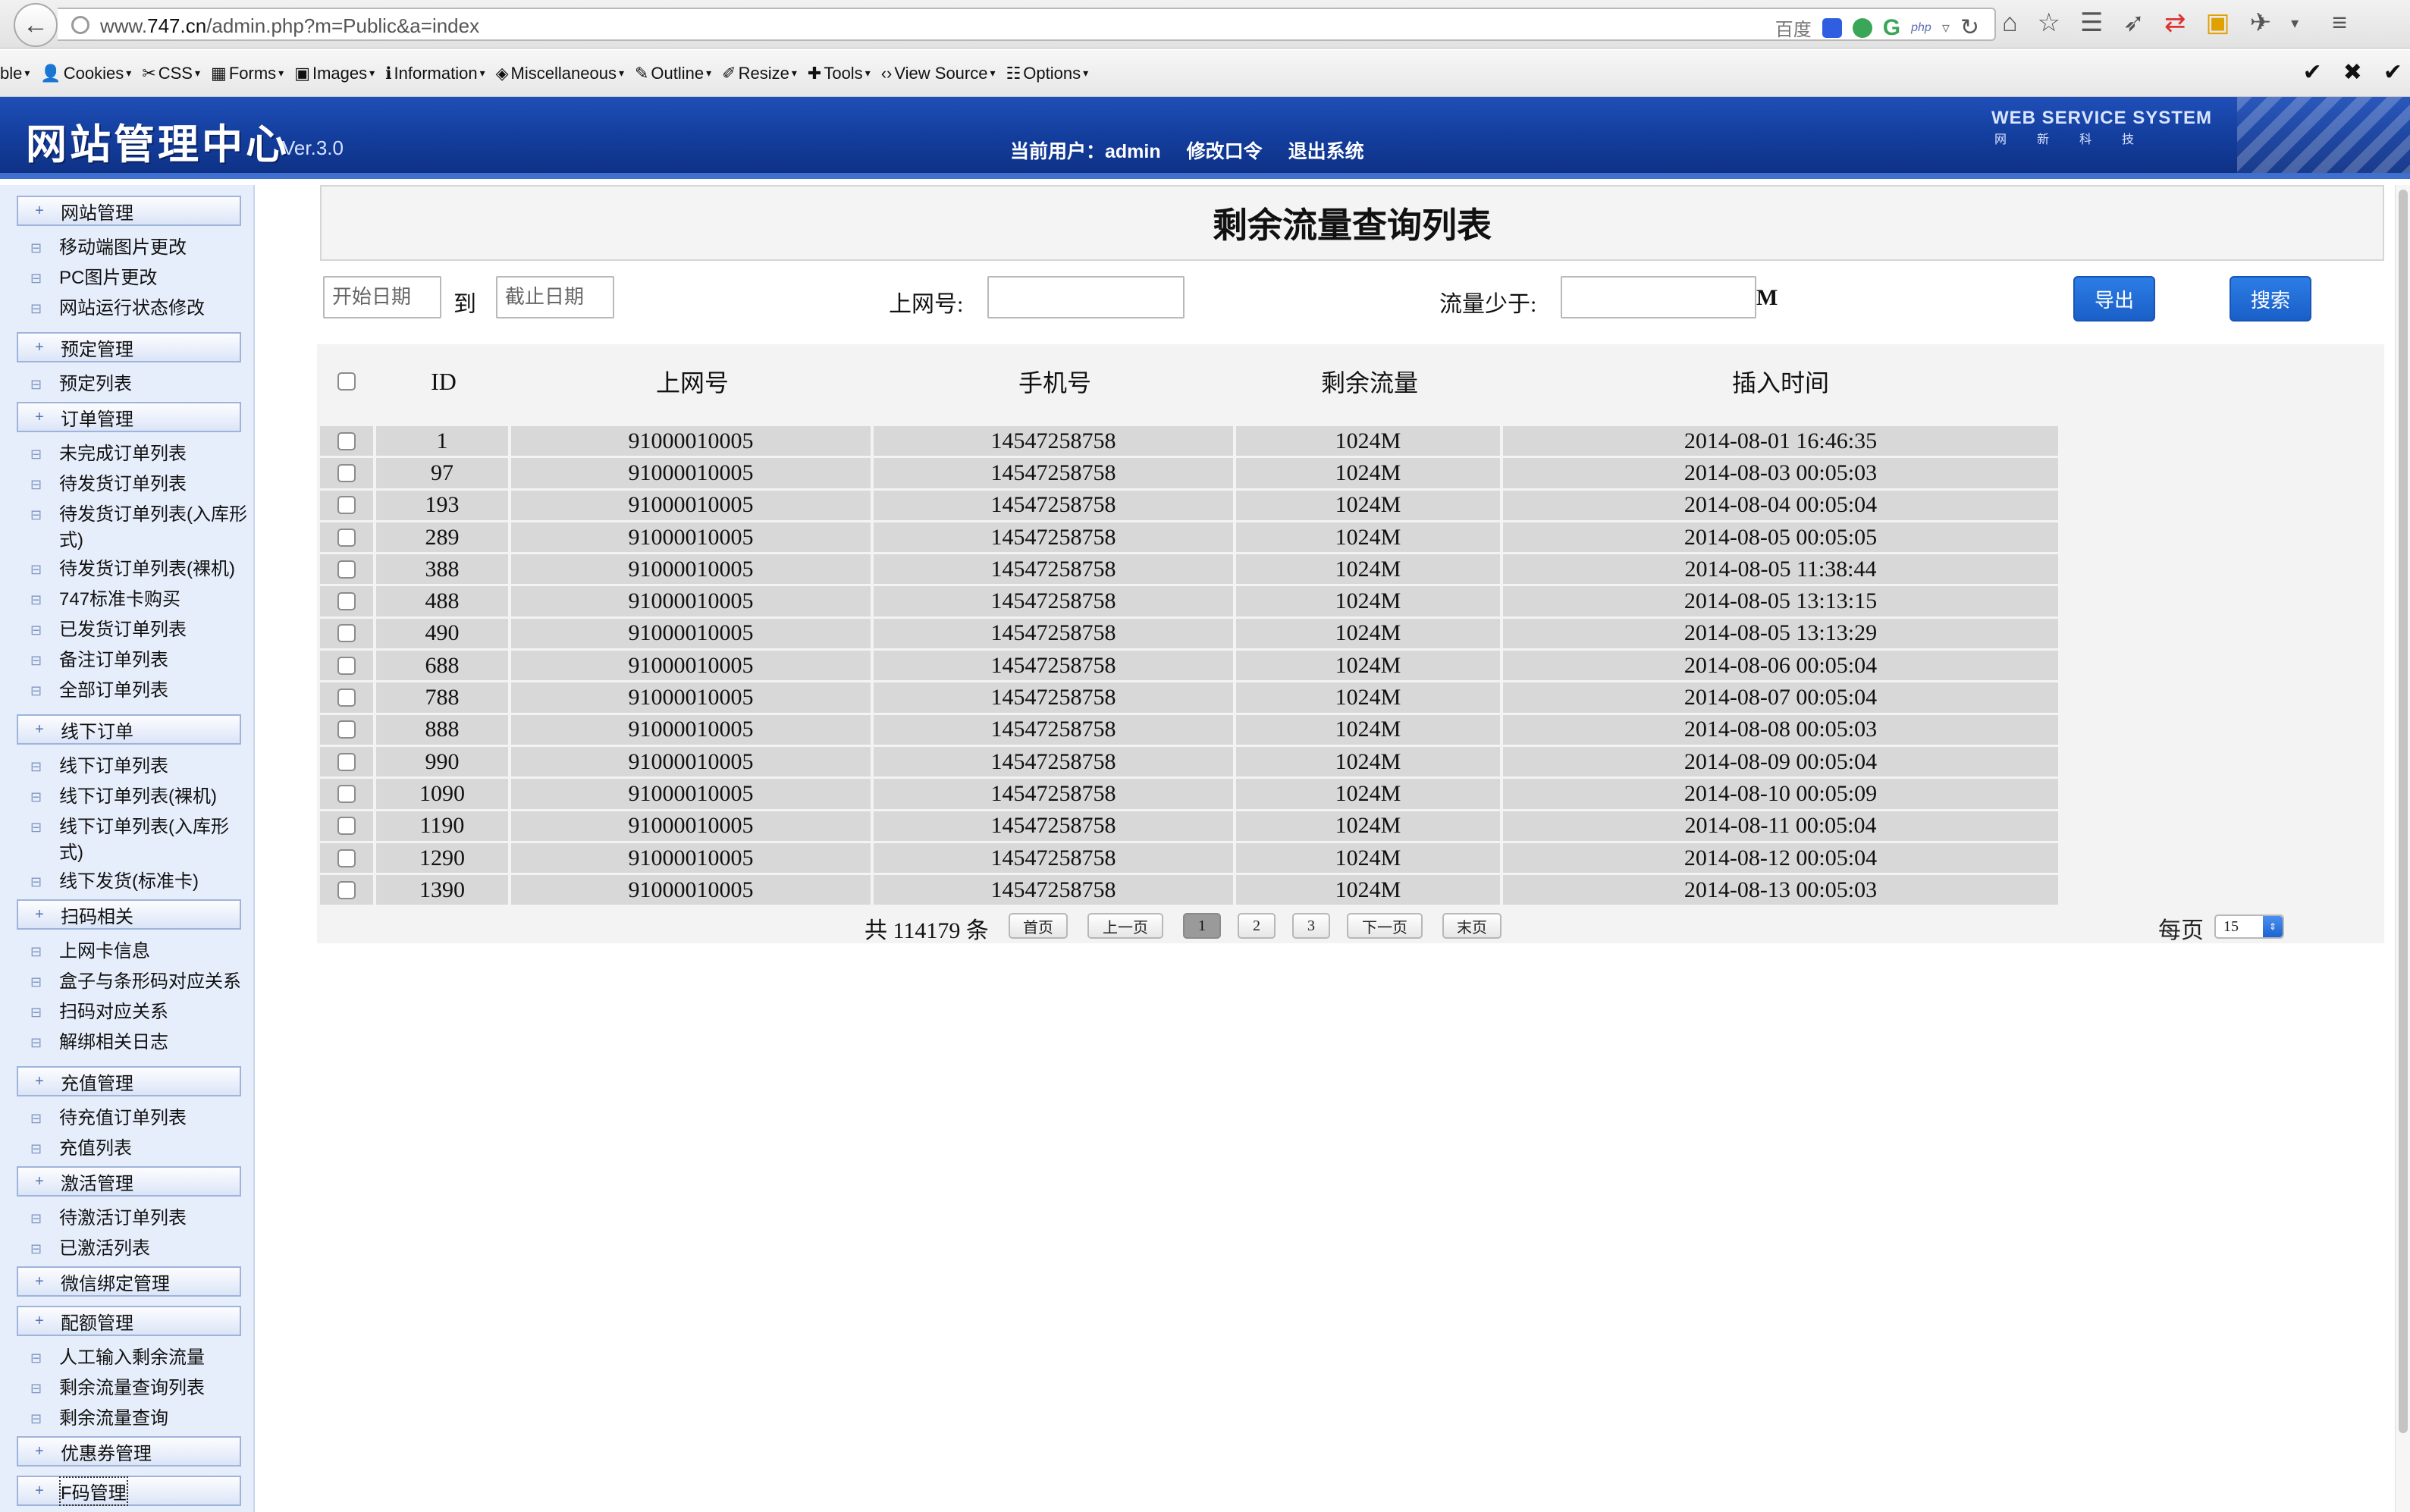 The width and height of the screenshot is (2410, 1512). Describe the element at coordinates (2339, 23) in the screenshot. I see `menu-hamburger-icon: ≡` at that location.